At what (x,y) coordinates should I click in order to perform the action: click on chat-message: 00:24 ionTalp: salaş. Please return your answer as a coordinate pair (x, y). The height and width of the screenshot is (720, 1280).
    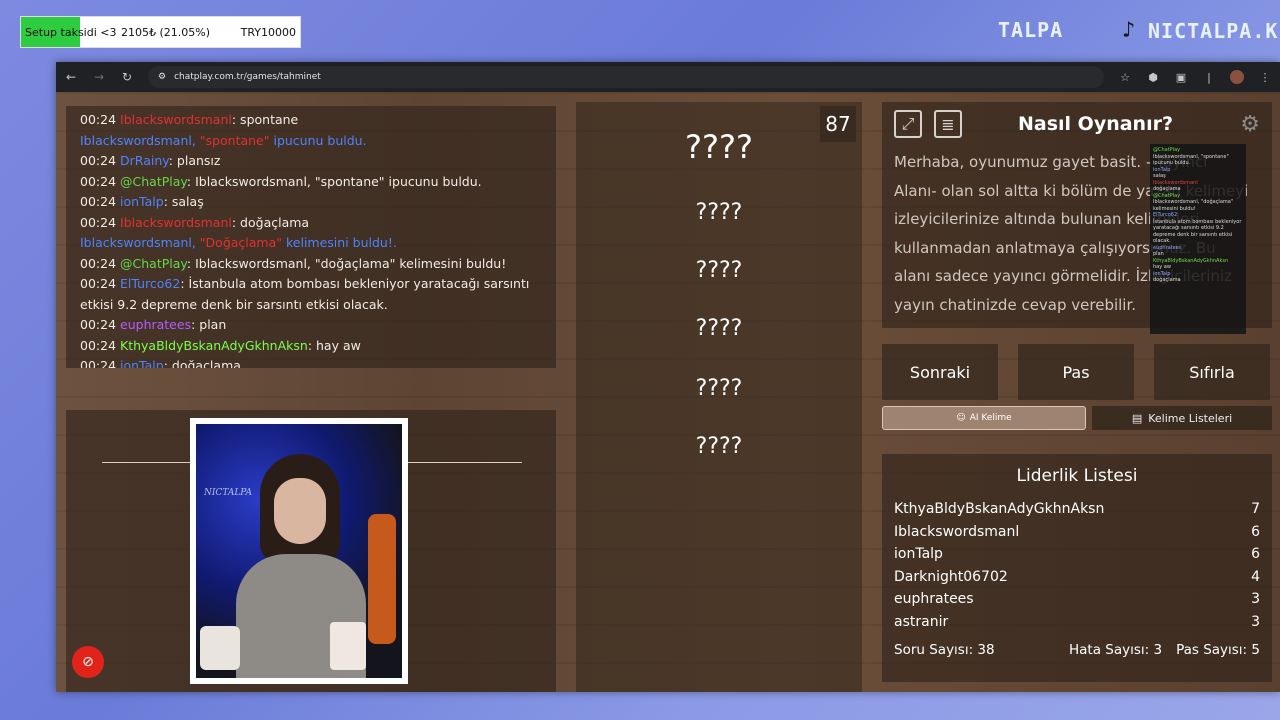
    Looking at the image, I should click on (311, 202).